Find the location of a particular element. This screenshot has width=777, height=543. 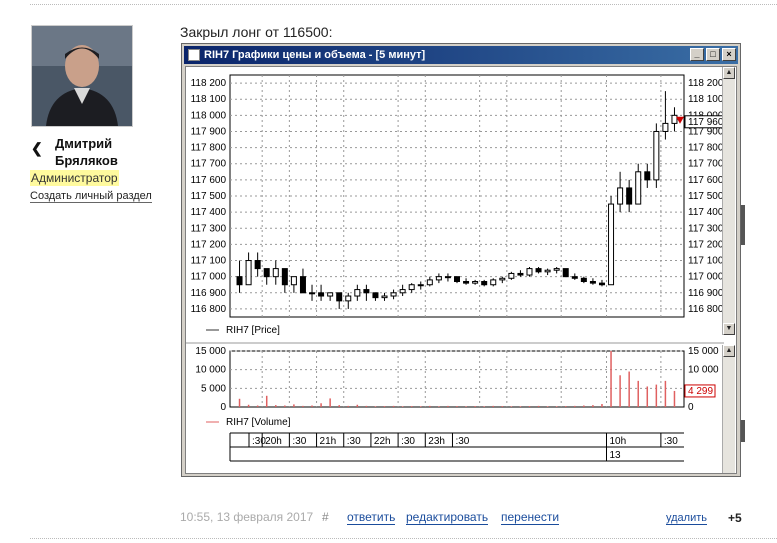

price-y-tick-right: 117 000 is located at coordinates (706, 277).